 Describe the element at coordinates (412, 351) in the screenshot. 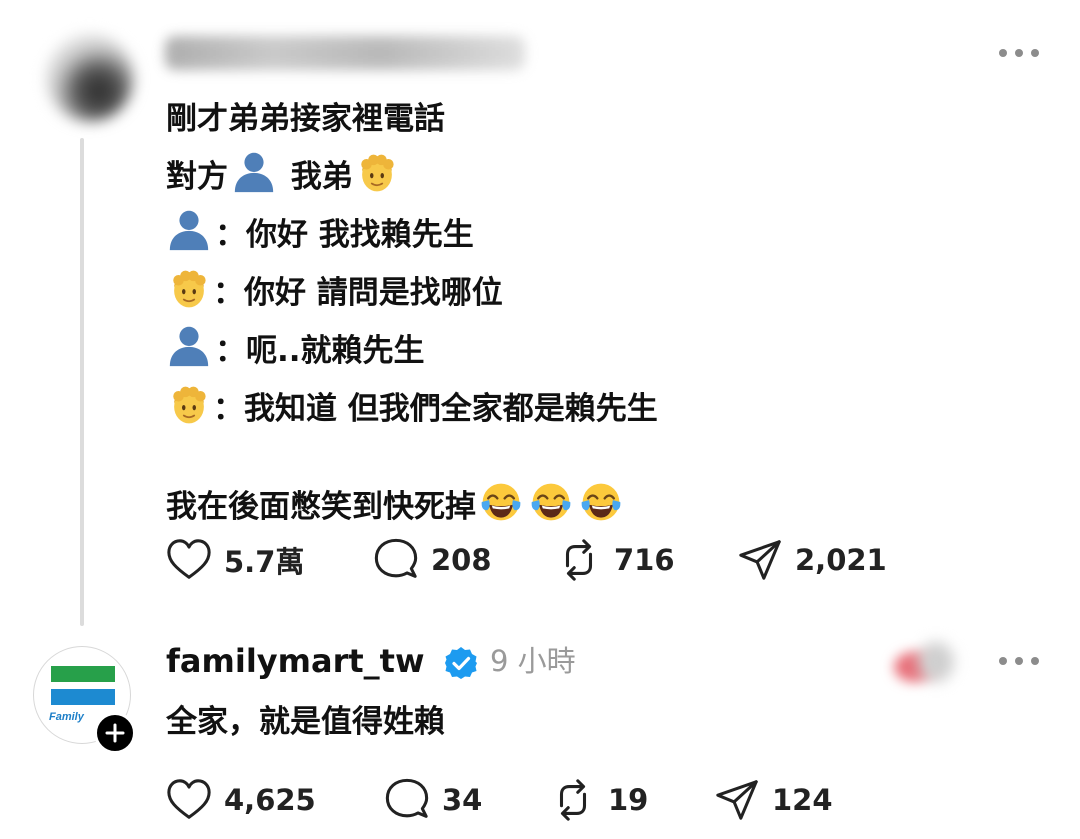

I see `post-line-5: ：呃..就賴先生` at that location.